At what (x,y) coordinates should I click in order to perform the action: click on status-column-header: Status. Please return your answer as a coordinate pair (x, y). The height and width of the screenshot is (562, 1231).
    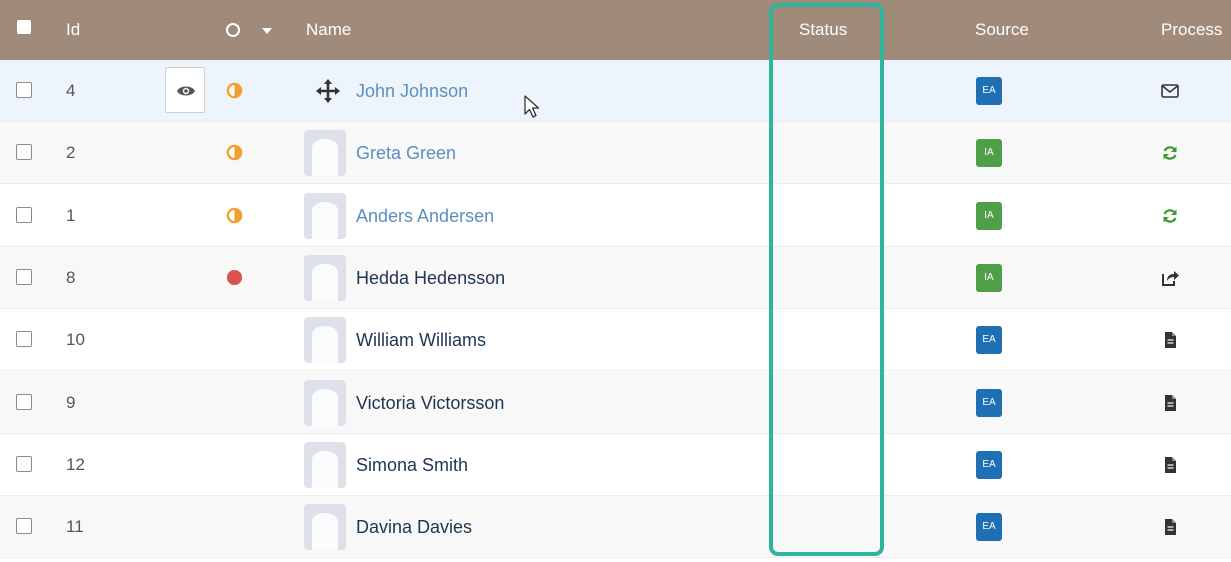
    Looking at the image, I should click on (823, 30).